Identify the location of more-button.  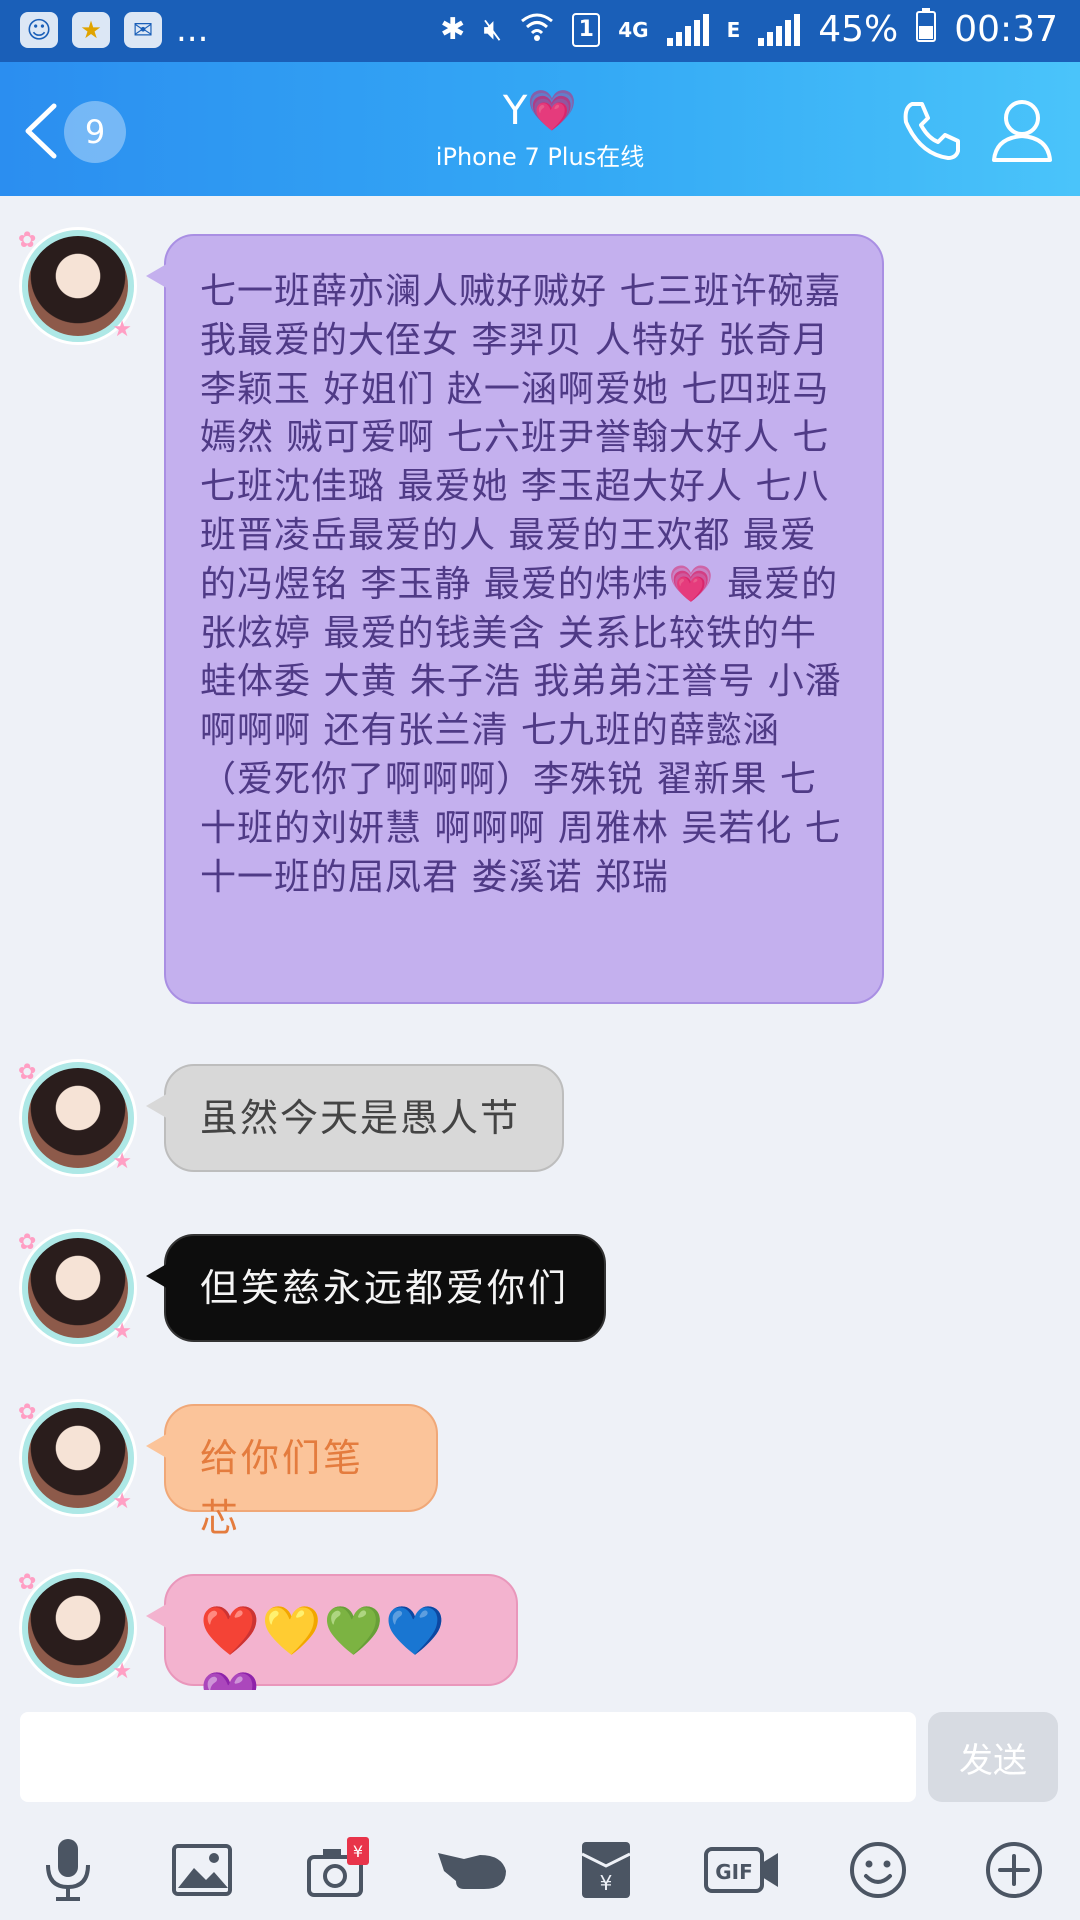
(1014, 1870).